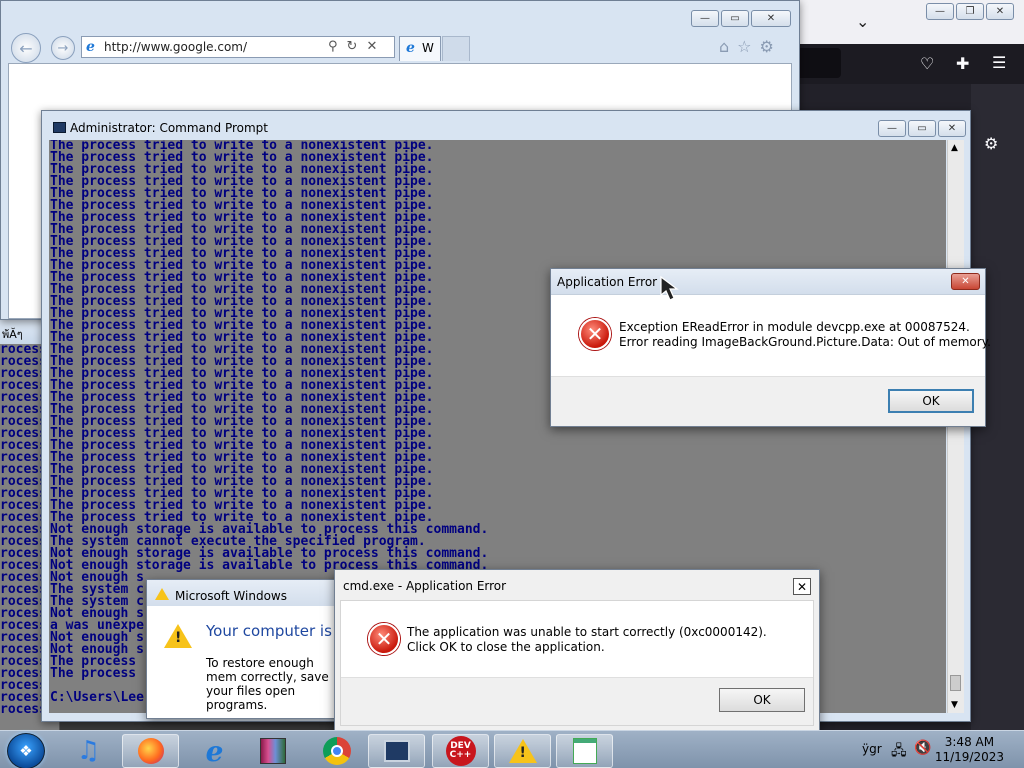 The width and height of the screenshot is (1024, 768). What do you see at coordinates (577, 583) in the screenshot?
I see `cmd-error-title: cmd.exe - Application Error` at bounding box center [577, 583].